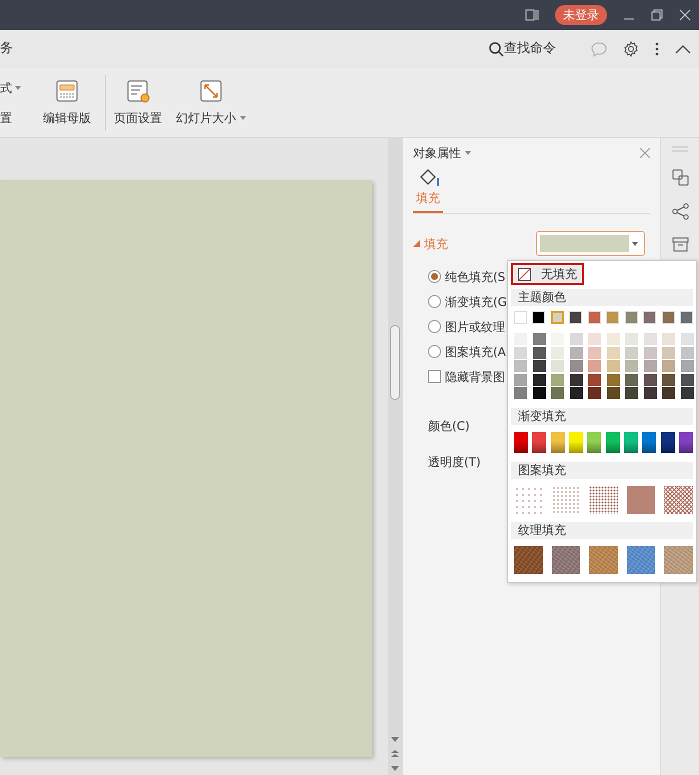  I want to click on radio-label: 纯色填充(S, so click(475, 277).